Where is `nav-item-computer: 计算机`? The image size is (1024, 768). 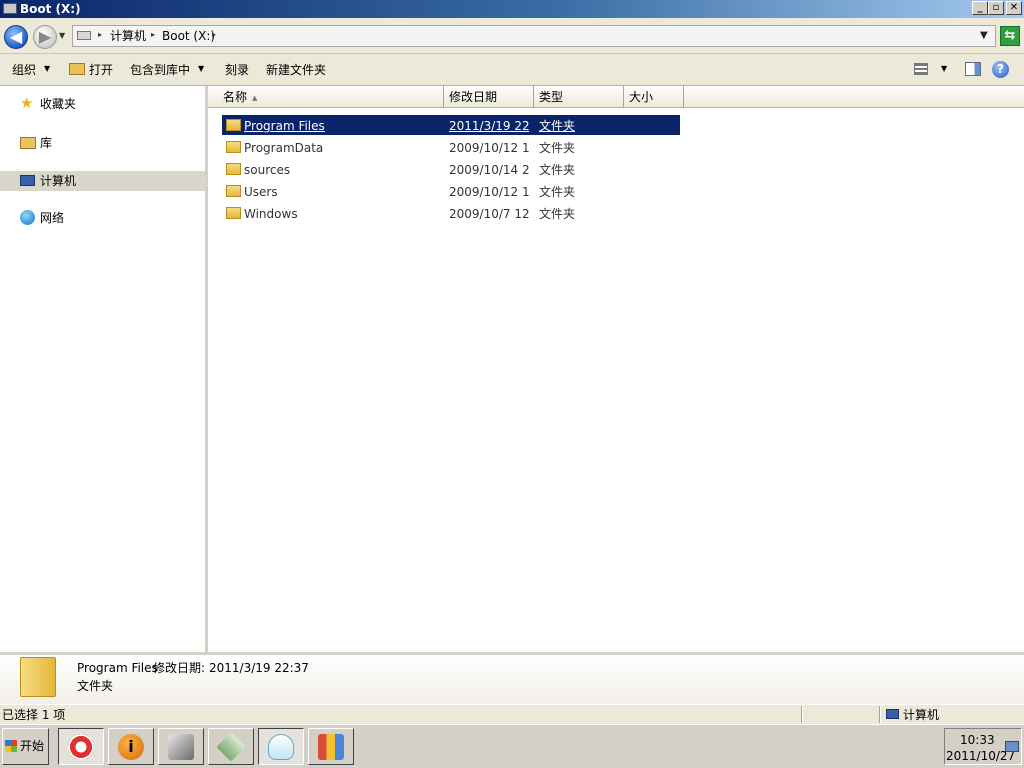 nav-item-computer: 计算机 is located at coordinates (58, 181).